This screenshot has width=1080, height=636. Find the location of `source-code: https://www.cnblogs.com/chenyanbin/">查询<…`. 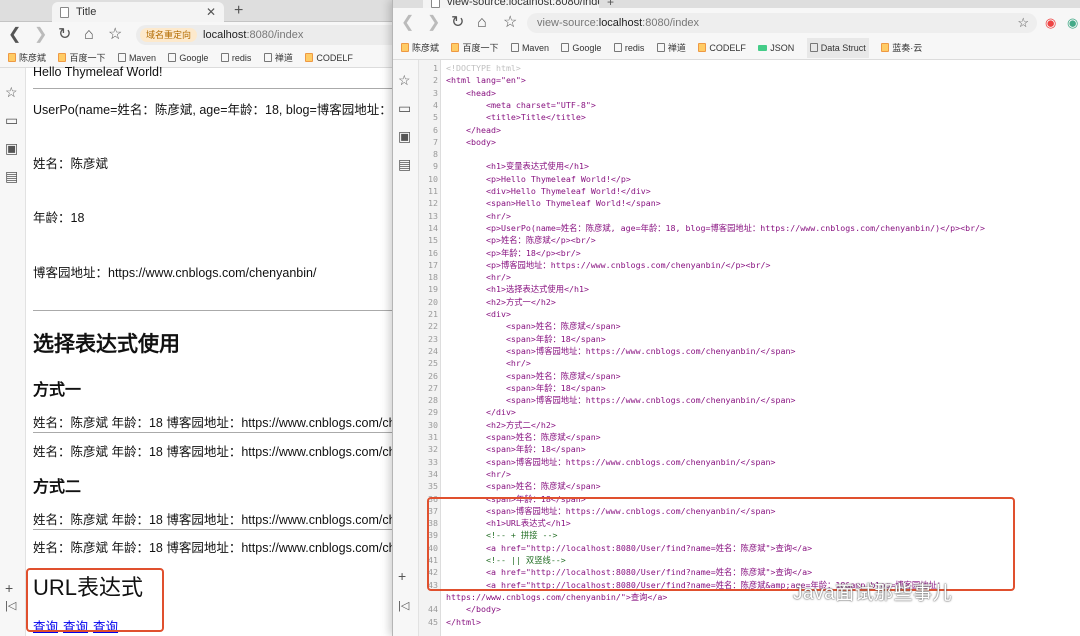

source-code: https://www.cnblogs.com/chenyanbin/">查询<… is located at coordinates (557, 596).